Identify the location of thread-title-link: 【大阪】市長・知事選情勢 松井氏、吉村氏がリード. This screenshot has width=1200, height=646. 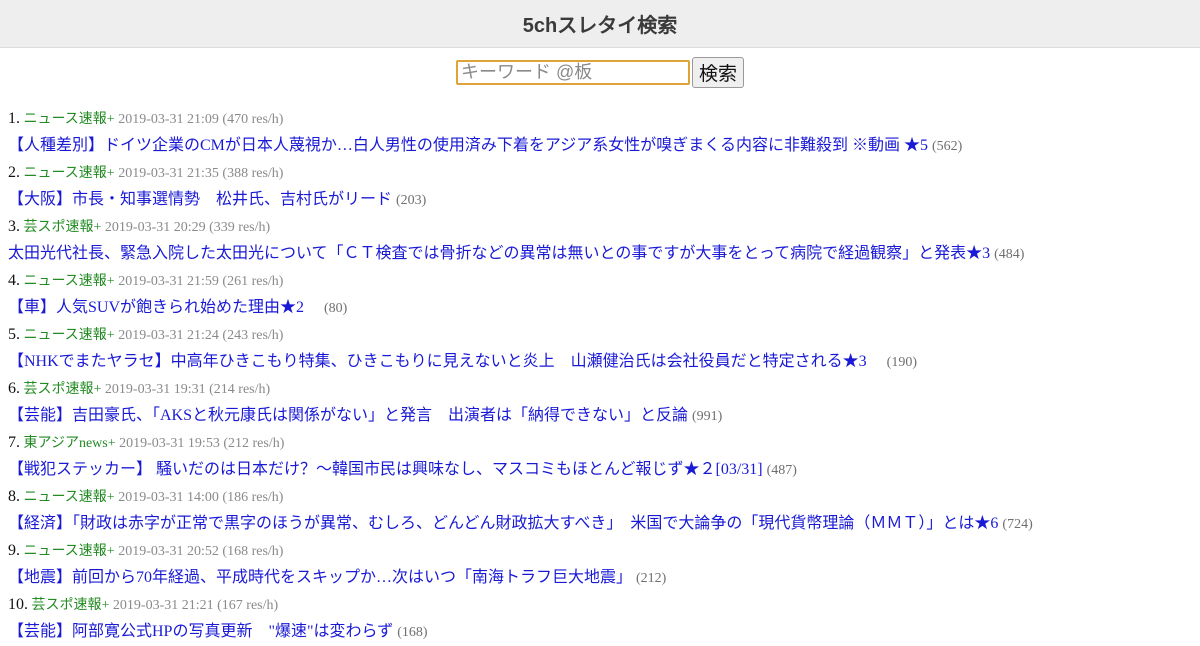
(200, 199).